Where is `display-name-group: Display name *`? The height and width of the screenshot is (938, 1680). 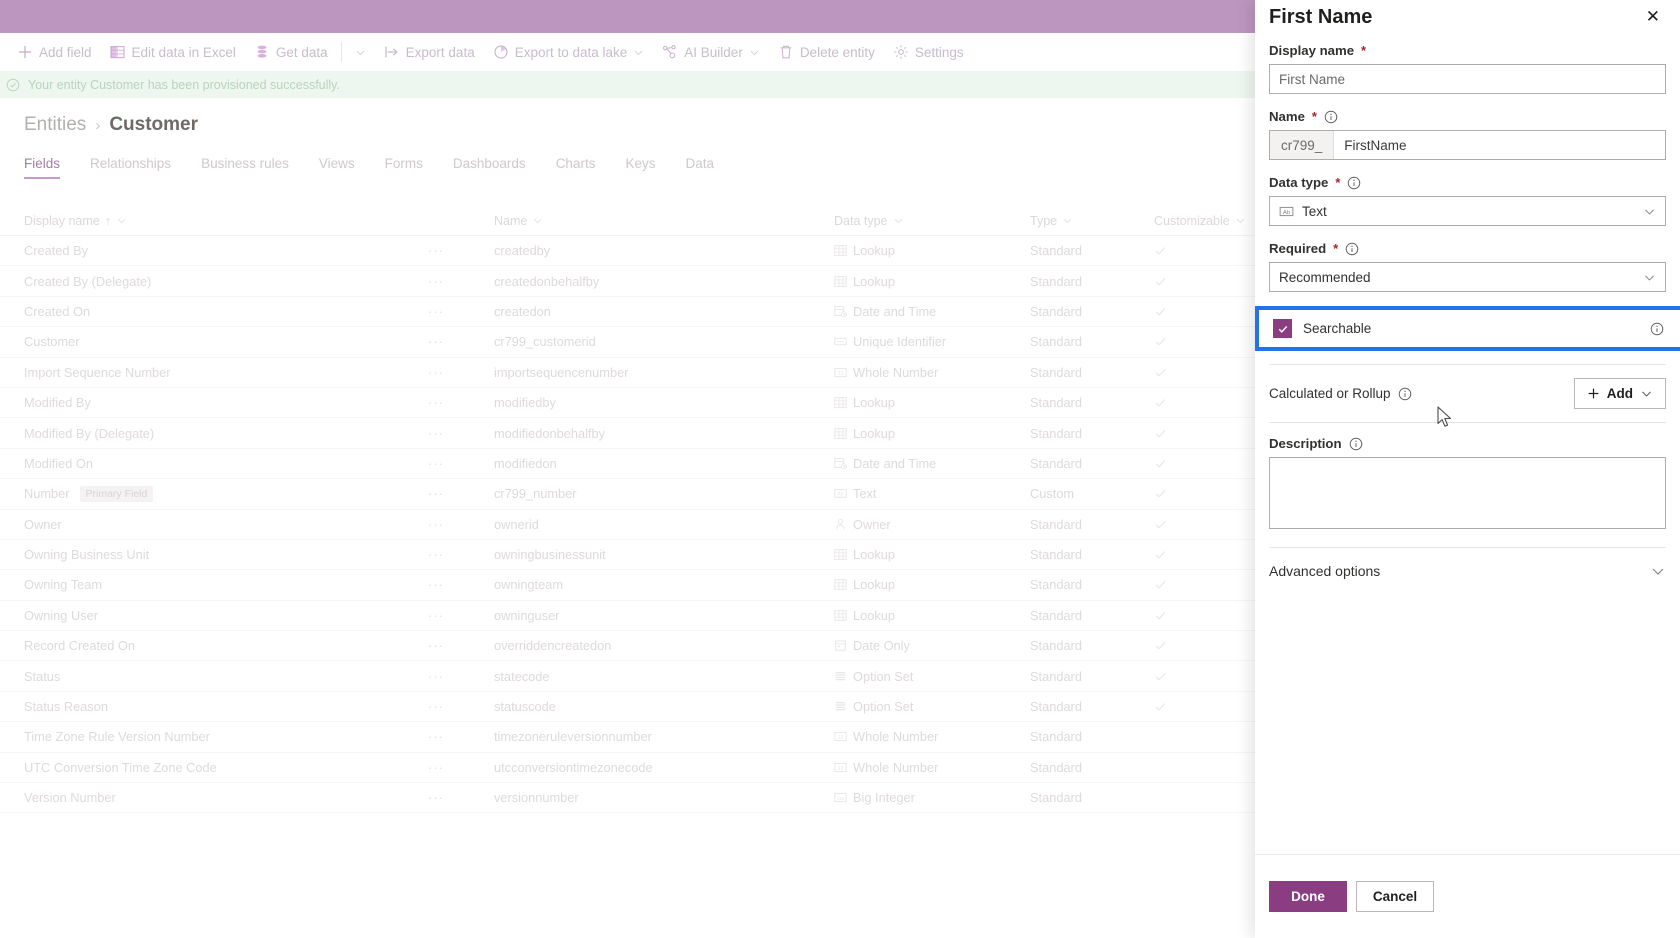 display-name-group: Display name * is located at coordinates (1467, 68).